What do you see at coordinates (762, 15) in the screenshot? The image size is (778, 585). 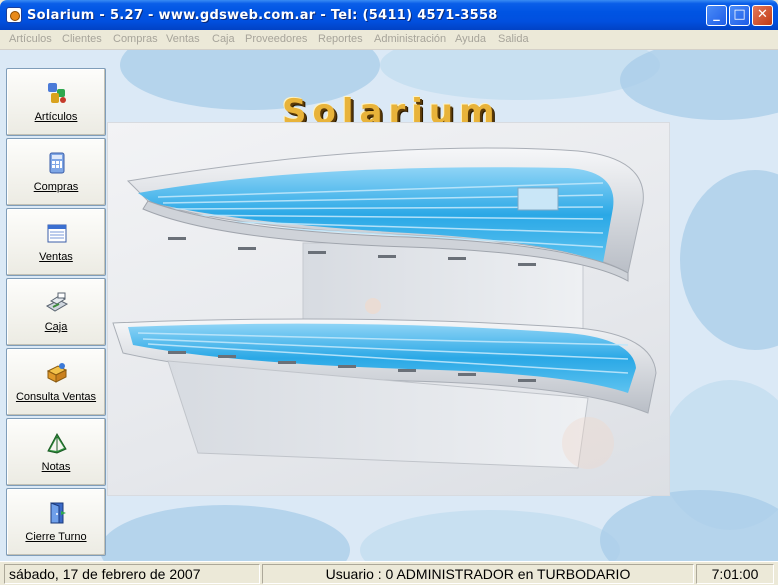 I see `close-button: ✕` at bounding box center [762, 15].